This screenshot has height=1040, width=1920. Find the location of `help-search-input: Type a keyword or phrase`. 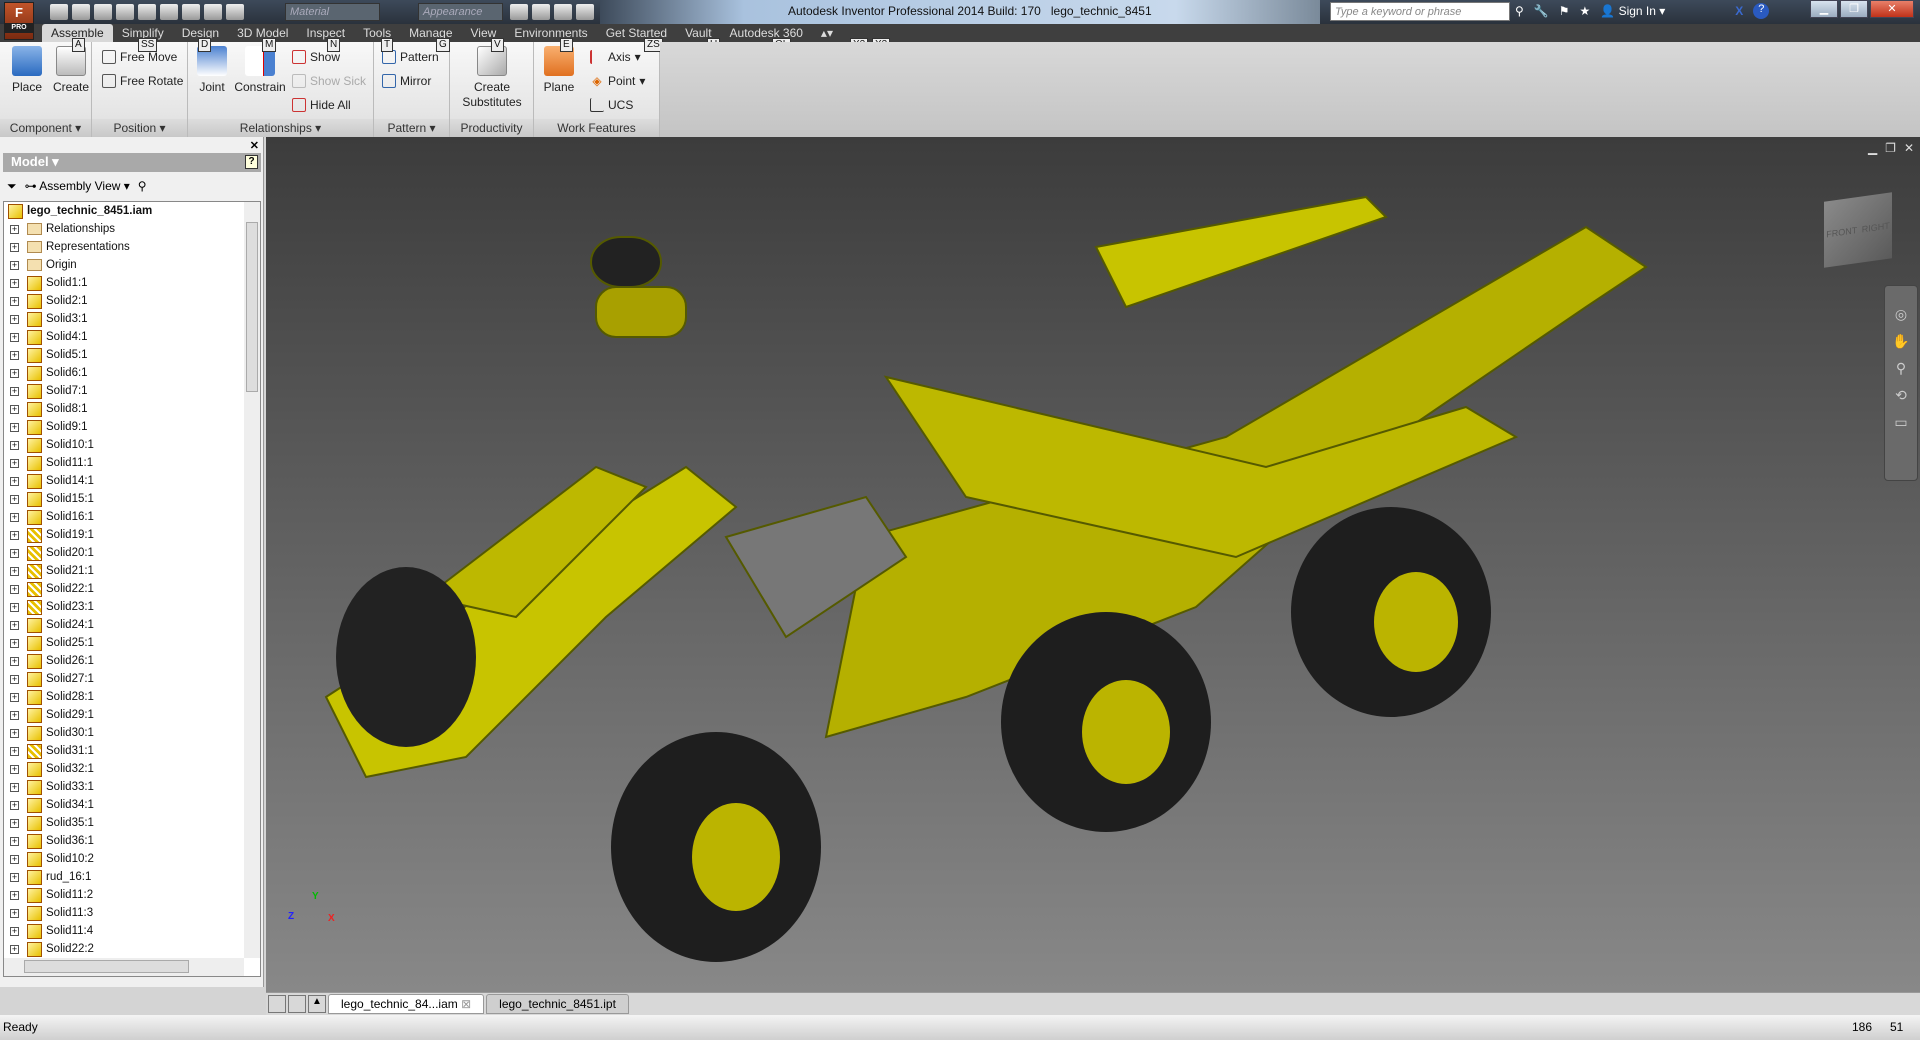

help-search-input: Type a keyword or phrase is located at coordinates (1420, 11).